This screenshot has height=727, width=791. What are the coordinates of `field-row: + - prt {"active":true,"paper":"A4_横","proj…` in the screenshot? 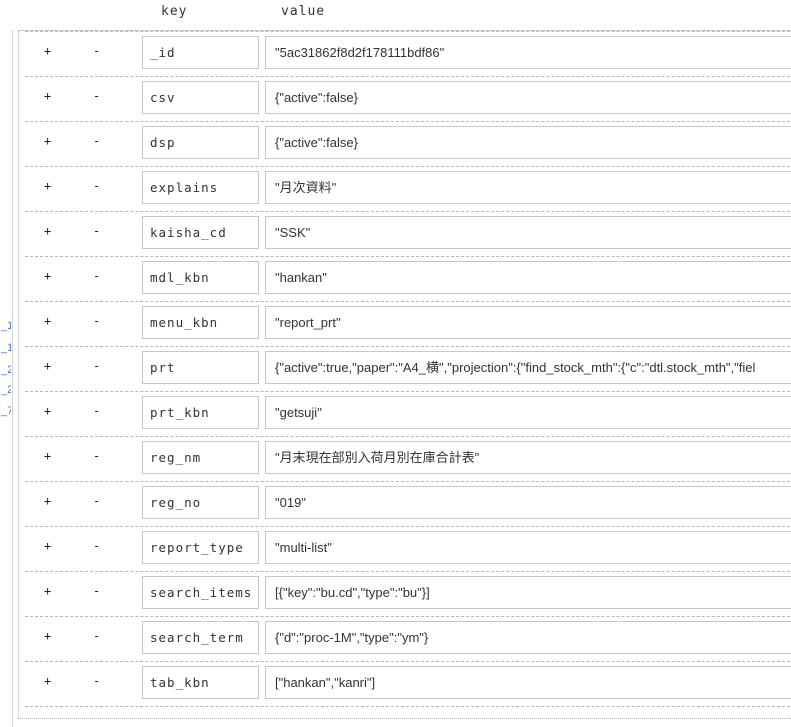 It's located at (408, 369).